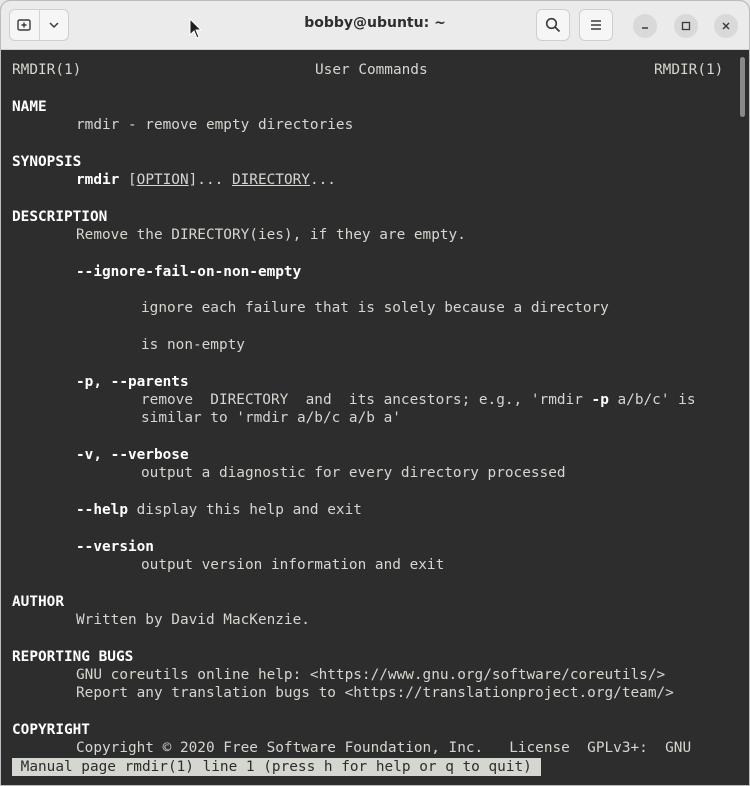 This screenshot has height=786, width=750. Describe the element at coordinates (115, 547) in the screenshot. I see `option-version-flag: --version` at that location.